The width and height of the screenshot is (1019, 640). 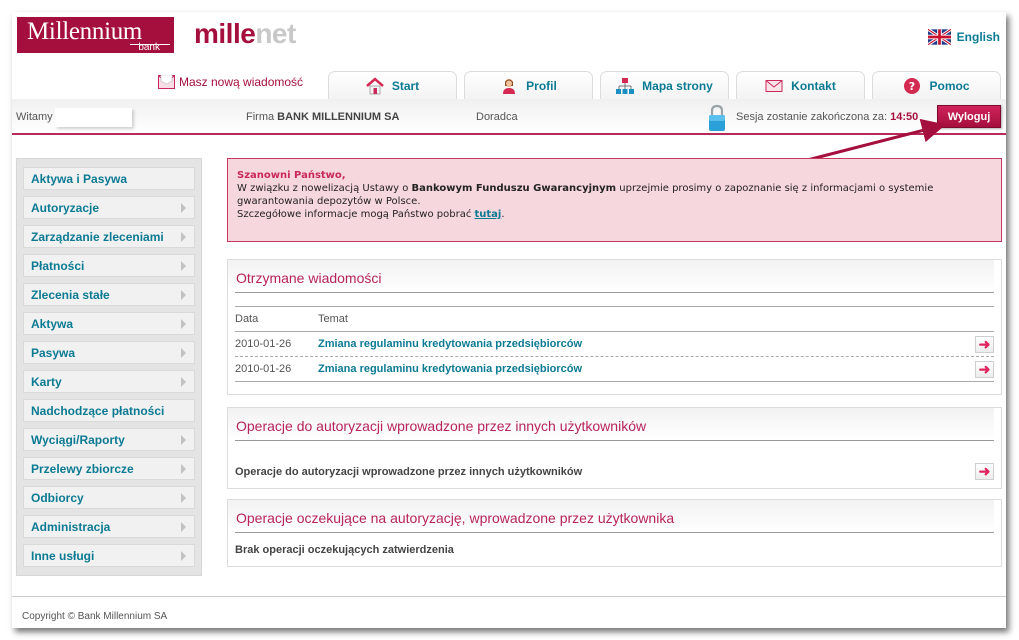 I want to click on company-info: Firma BANK MILLENNIUM SA, so click(x=322, y=117).